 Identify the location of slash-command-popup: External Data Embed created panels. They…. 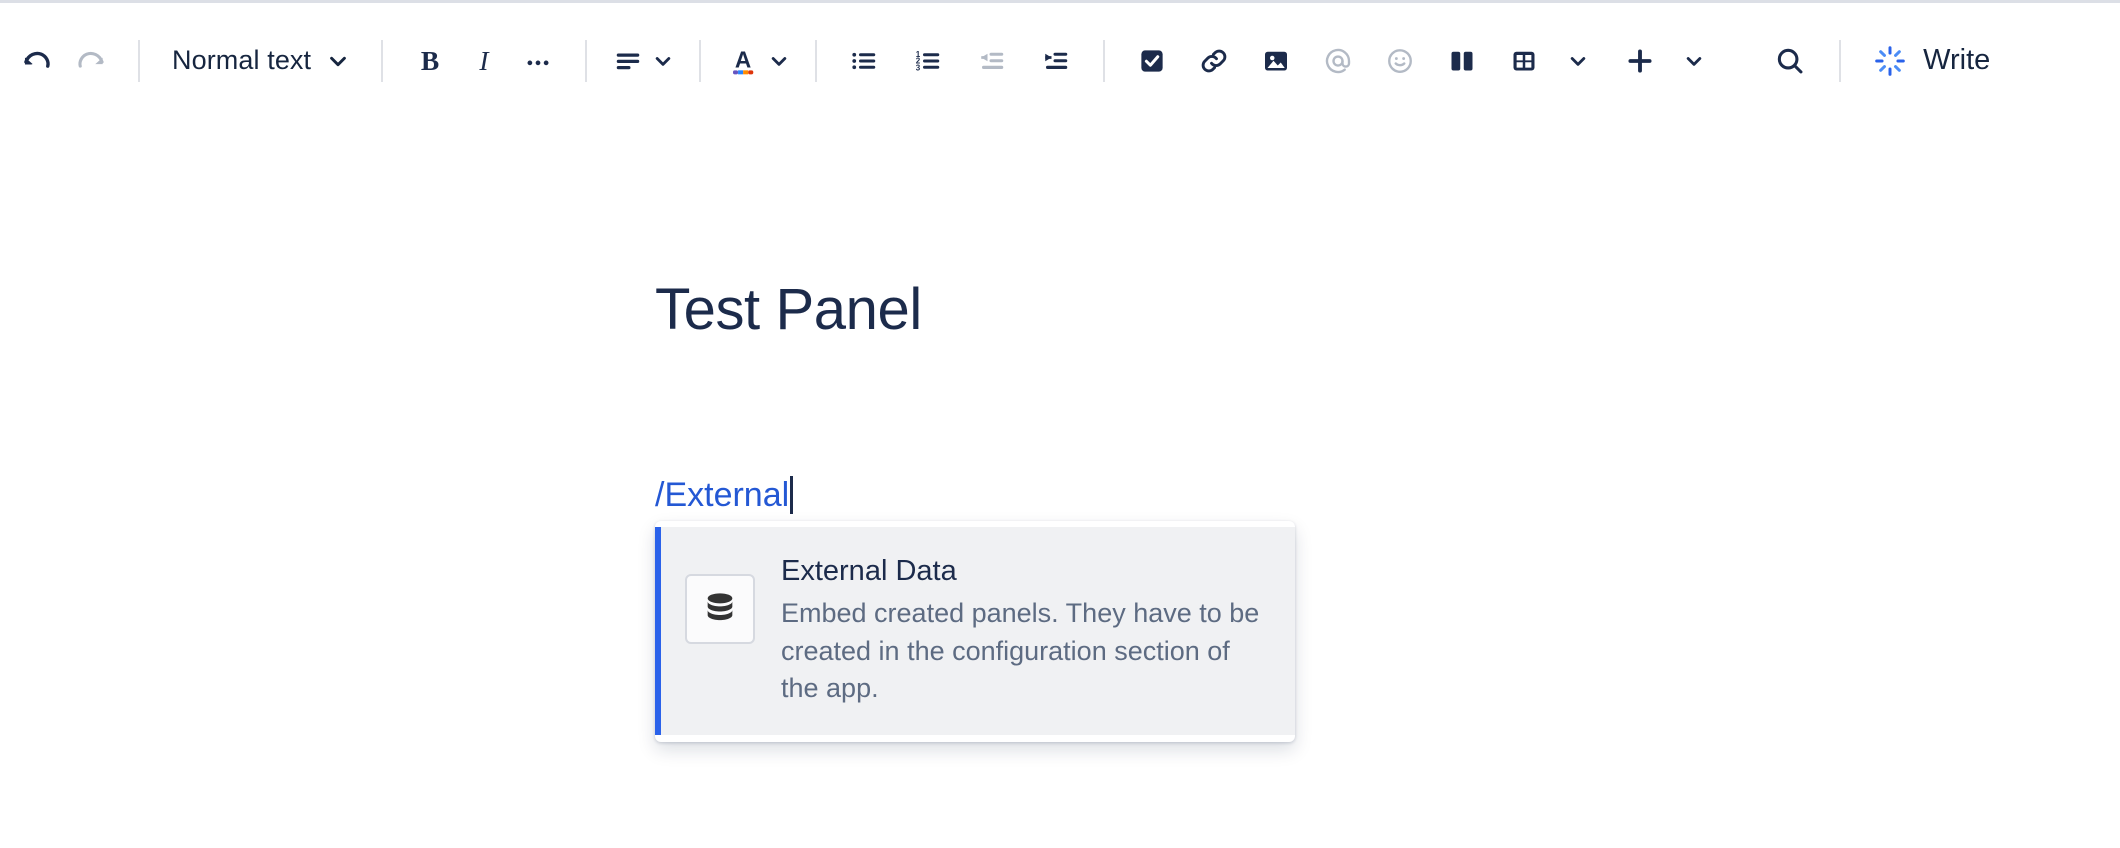
(975, 631).